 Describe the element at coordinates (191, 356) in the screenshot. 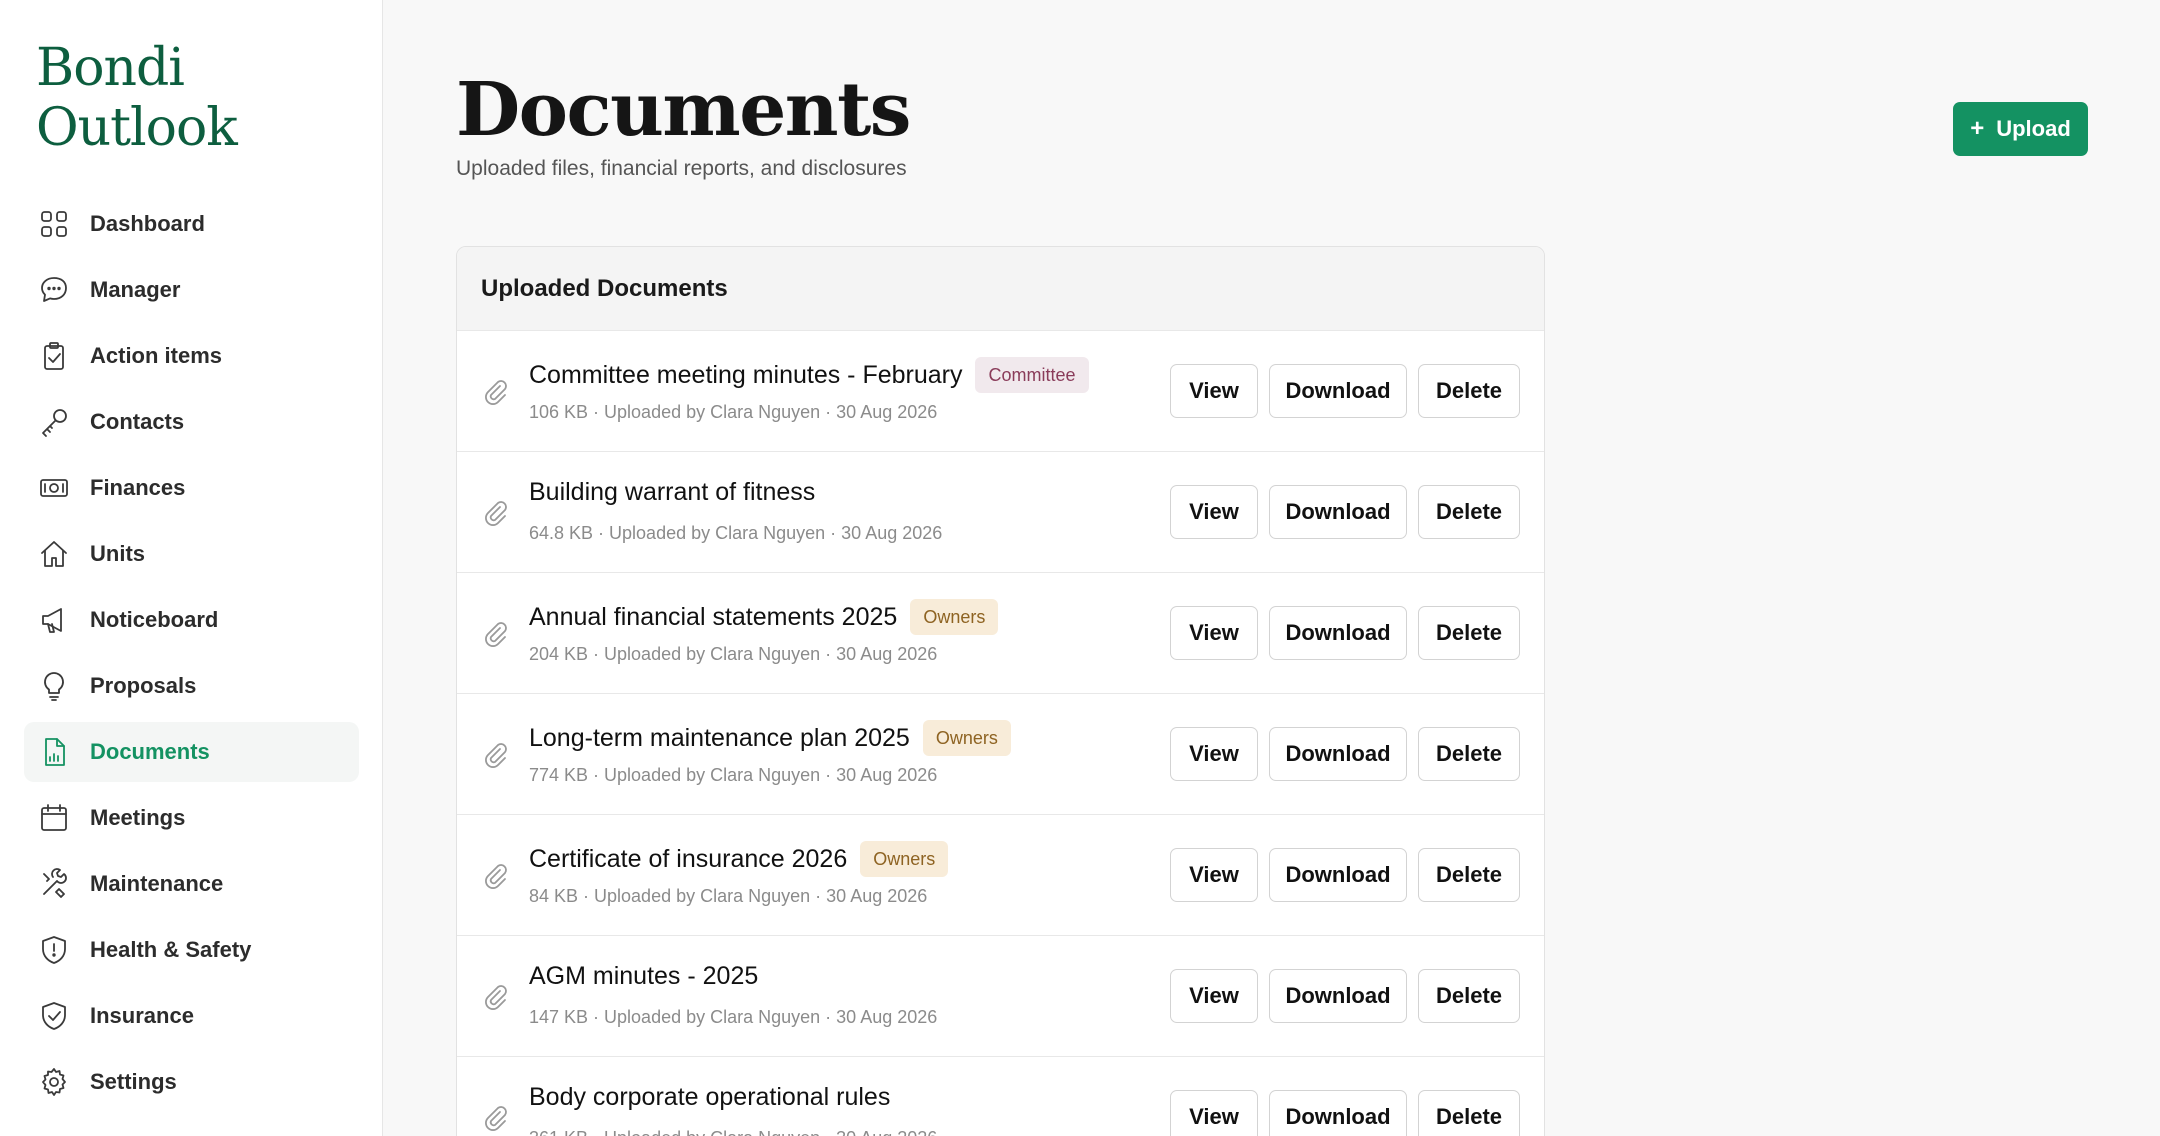

I see `sidebar-item-action-items: Action items` at that location.